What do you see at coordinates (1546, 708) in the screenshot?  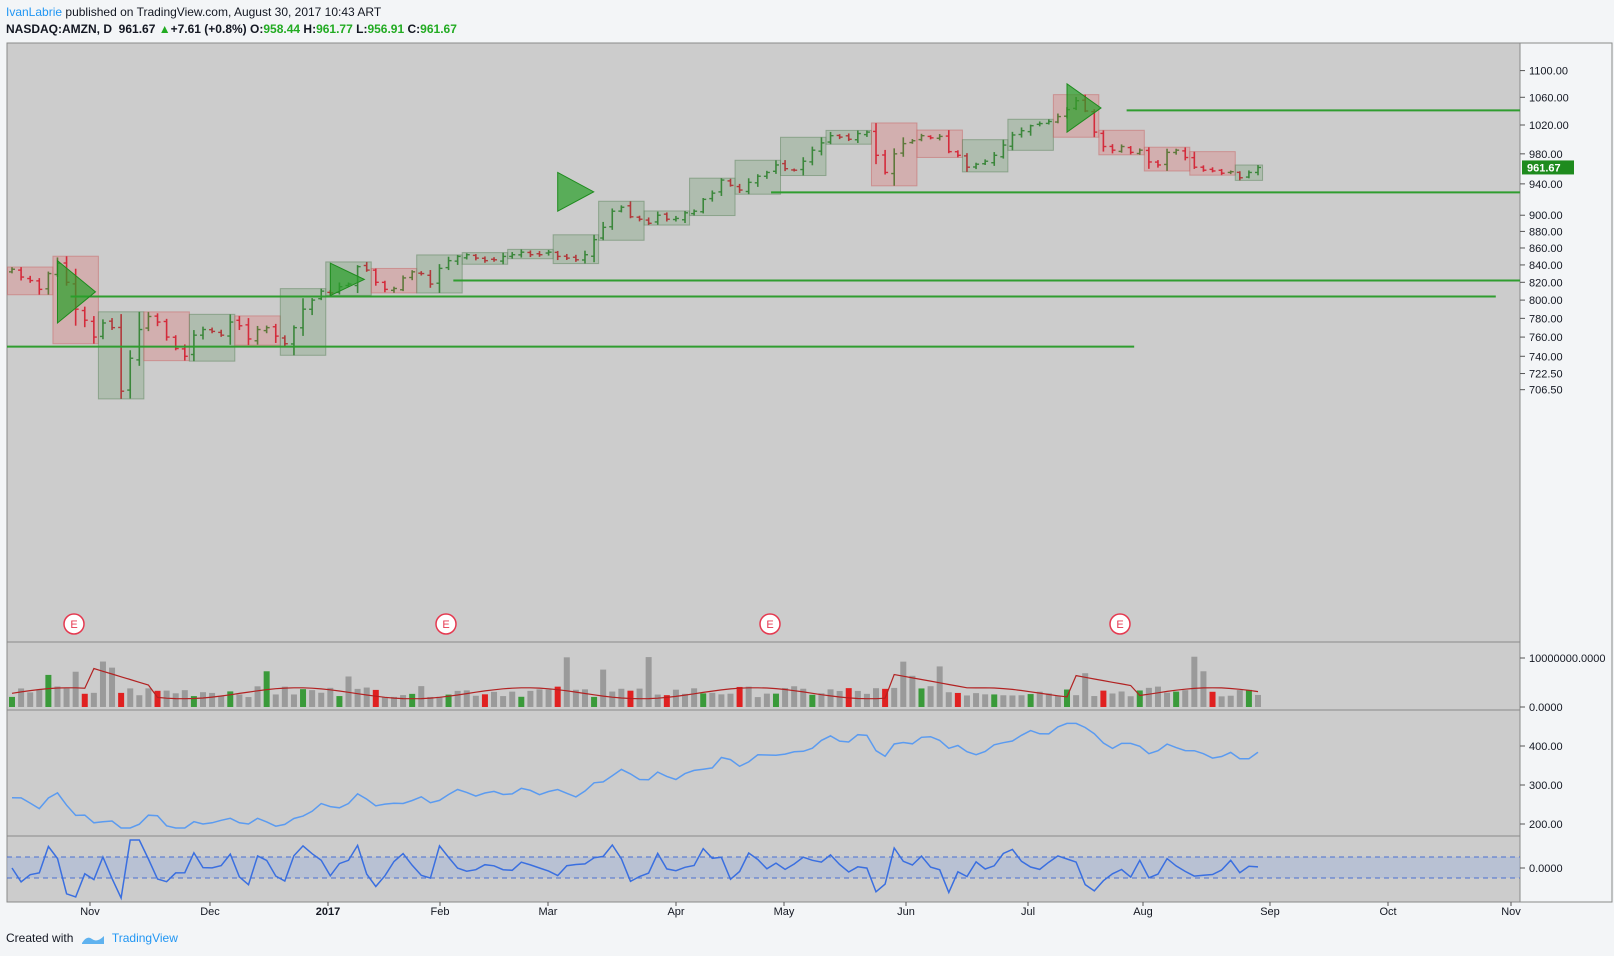 I see `volume-tick-label: 0.0000` at bounding box center [1546, 708].